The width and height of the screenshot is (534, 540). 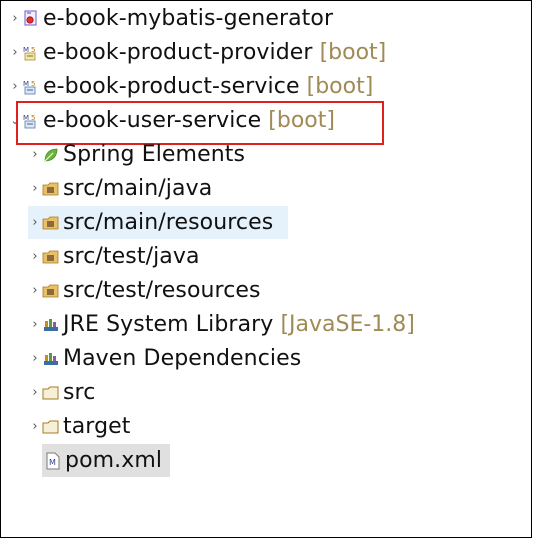 I want to click on java-project-icon, so click(x=31, y=19).